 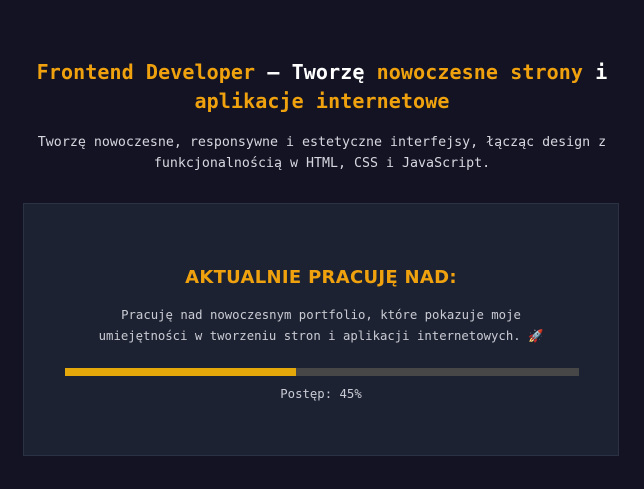 What do you see at coordinates (321, 394) in the screenshot?
I see `progress-label: Postęp: 45%` at bounding box center [321, 394].